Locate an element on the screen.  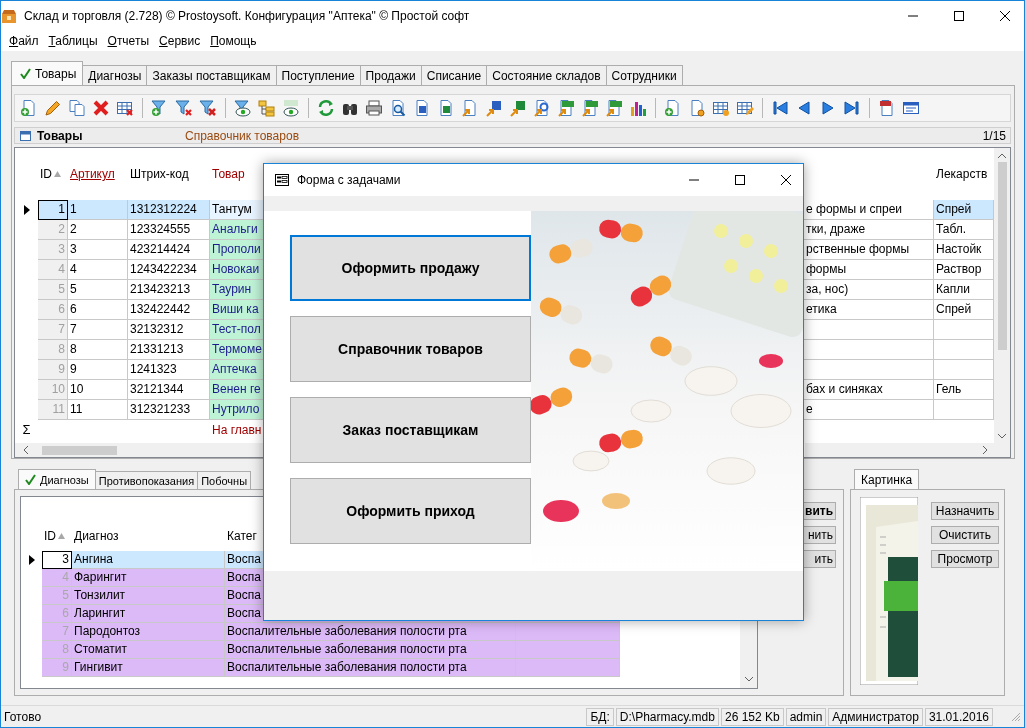
table-delete-icon is located at coordinates (125, 108).